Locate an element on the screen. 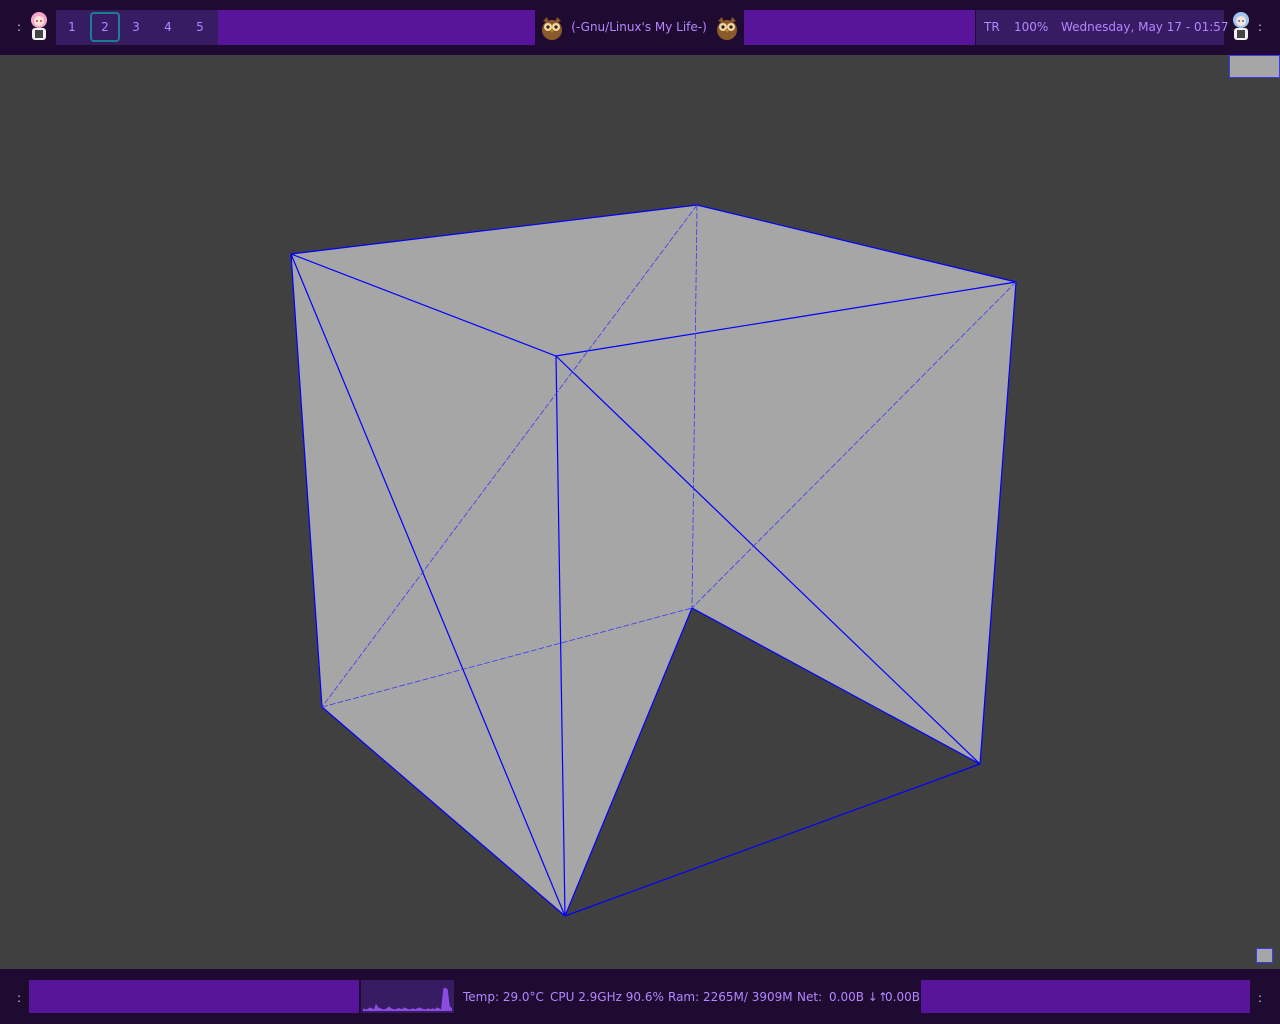 The image size is (1280, 1024). taskbar-fill-right is located at coordinates (859, 27).